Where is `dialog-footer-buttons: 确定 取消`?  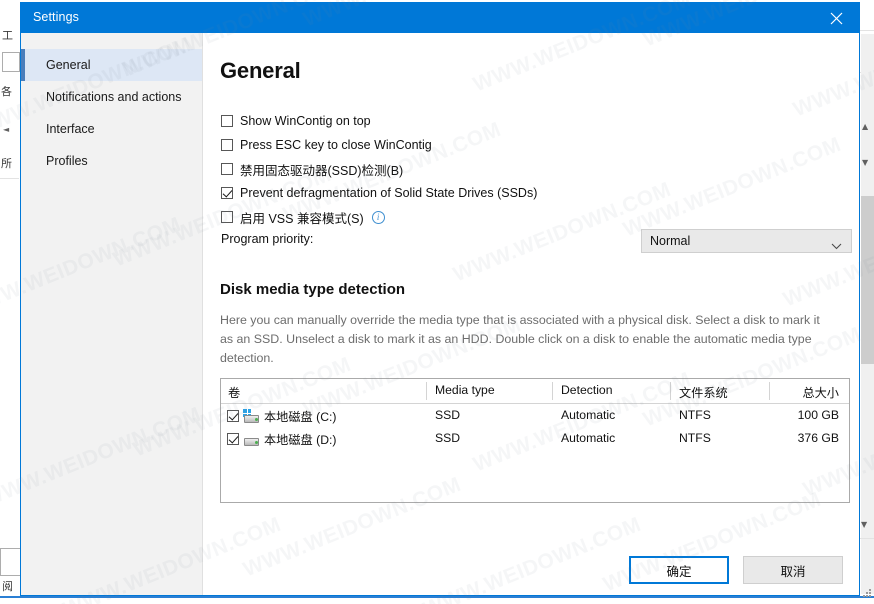 dialog-footer-buttons: 确定 取消 is located at coordinates (736, 570).